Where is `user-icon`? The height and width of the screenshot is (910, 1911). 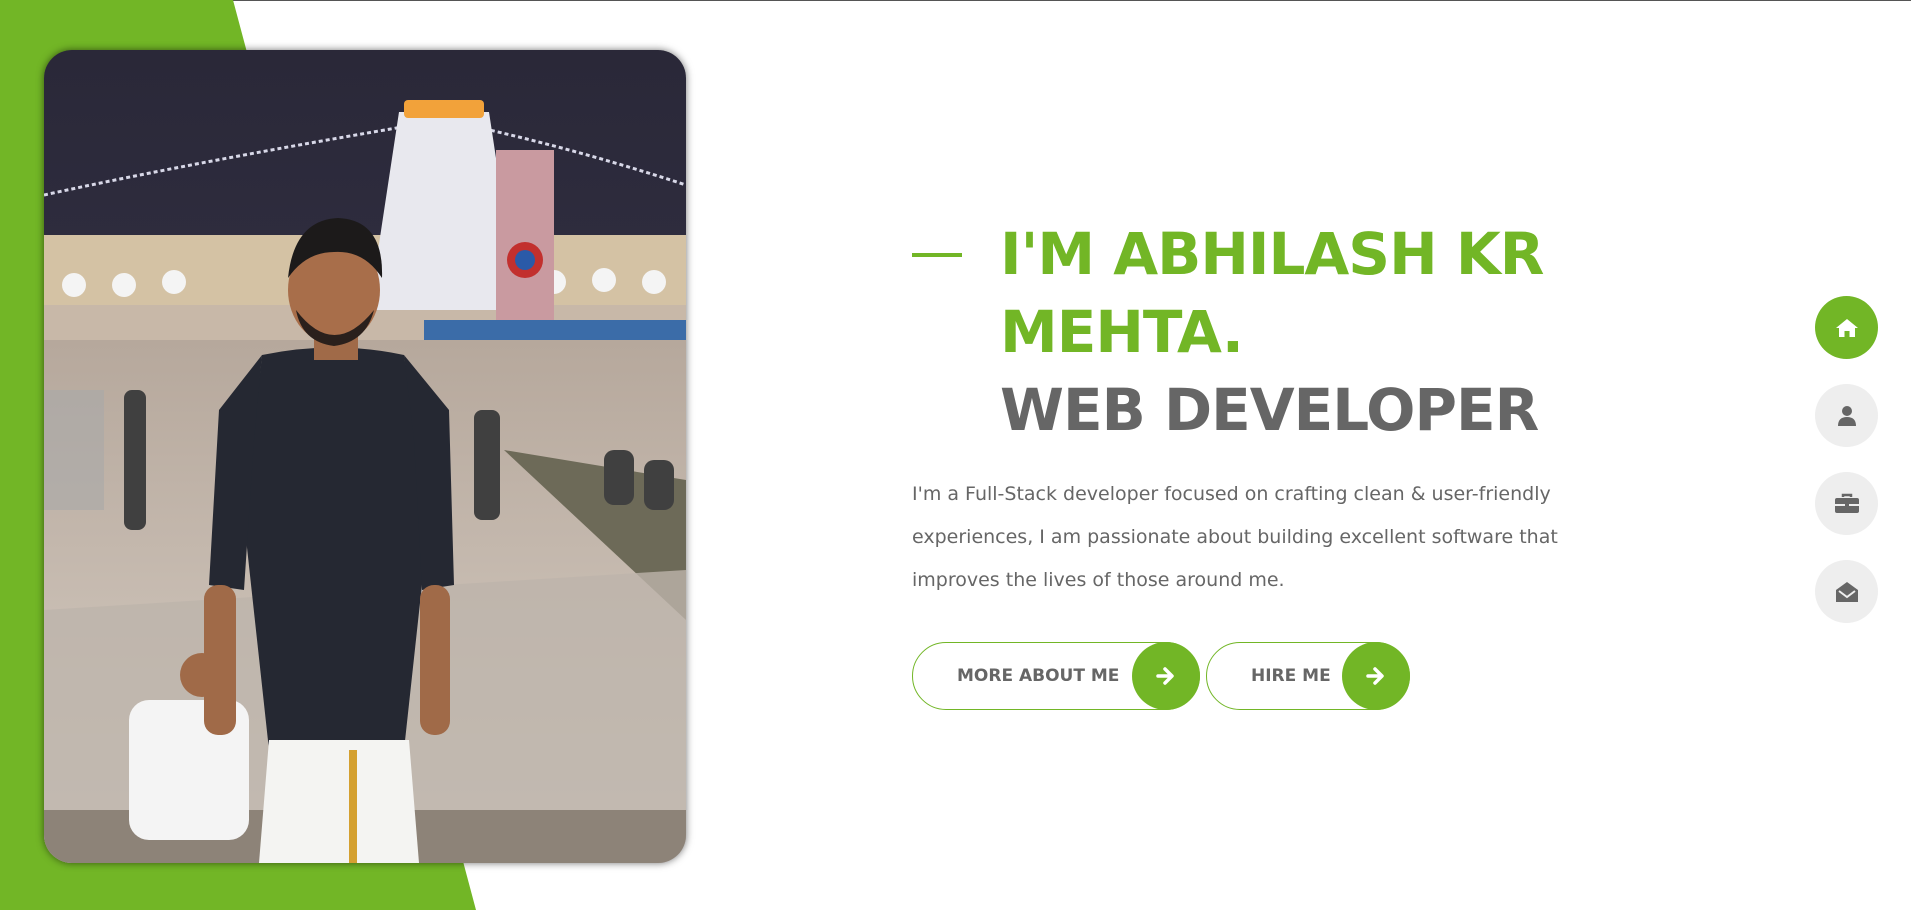
user-icon is located at coordinates (1846, 415).